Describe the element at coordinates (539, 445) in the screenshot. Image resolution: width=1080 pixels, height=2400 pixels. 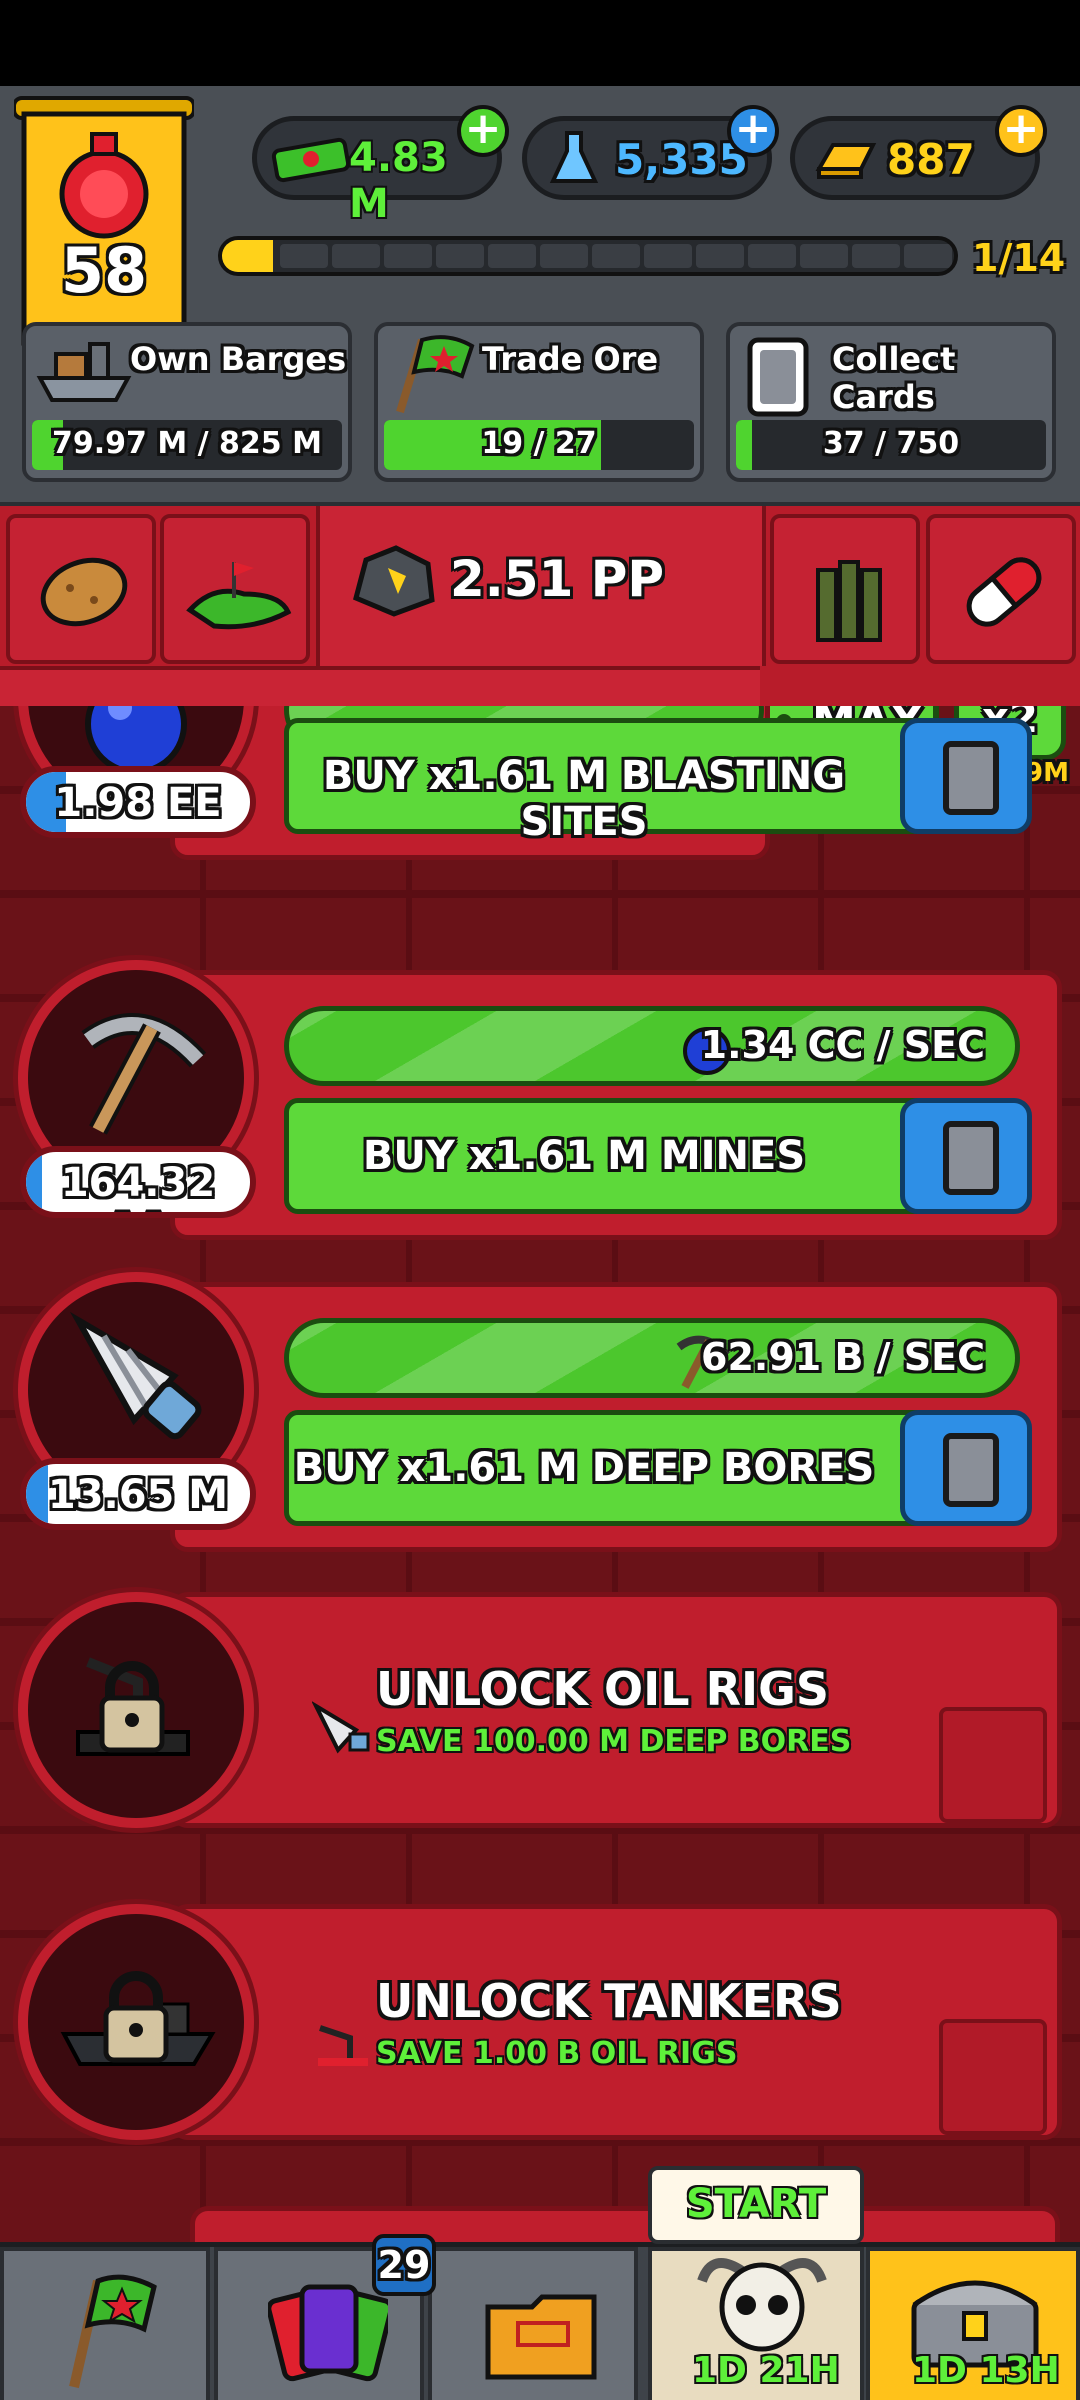
I see `quest-progress-bar: 19 / 27` at that location.